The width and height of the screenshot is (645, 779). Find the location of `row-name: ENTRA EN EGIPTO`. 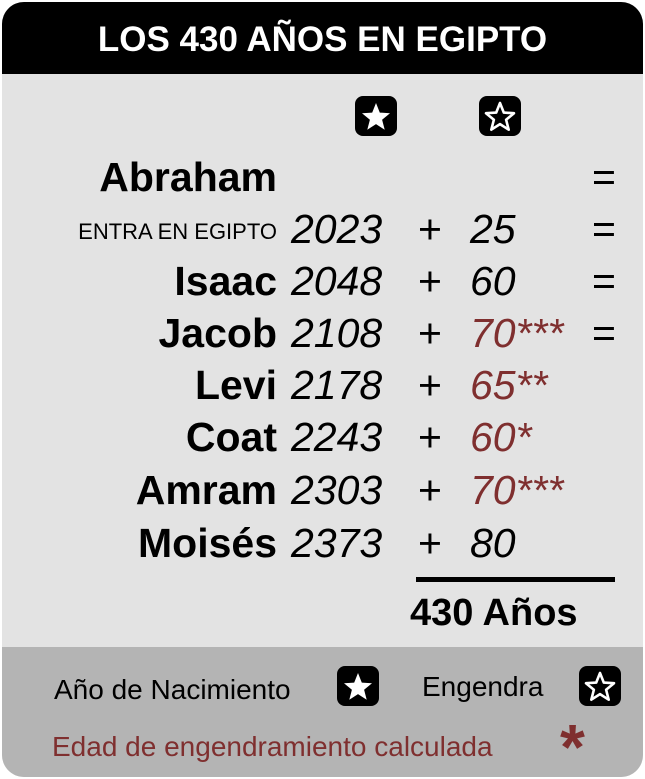

row-name: ENTRA EN EGIPTO is located at coordinates (177, 231).